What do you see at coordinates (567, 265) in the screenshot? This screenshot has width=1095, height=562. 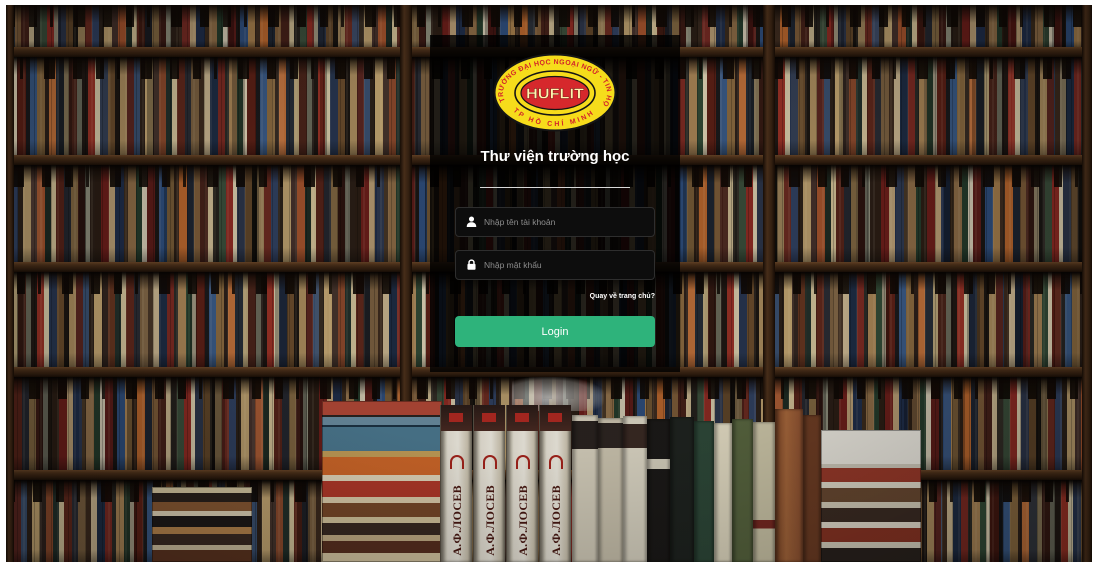 I see `password-input` at bounding box center [567, 265].